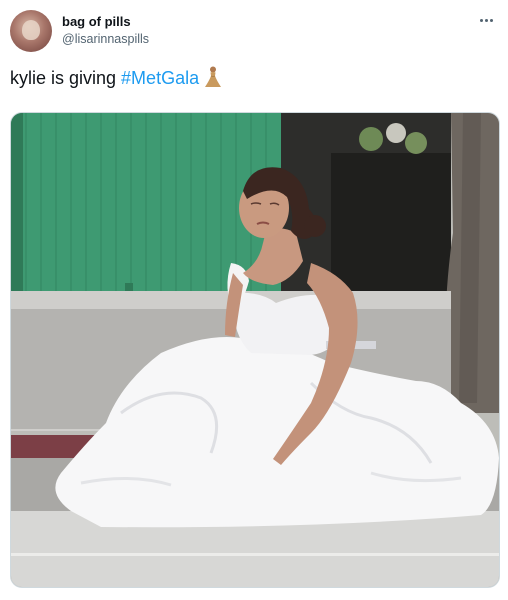 The image size is (508, 600). I want to click on tweet-text: kylie is giving #MetGala, so click(116, 77).